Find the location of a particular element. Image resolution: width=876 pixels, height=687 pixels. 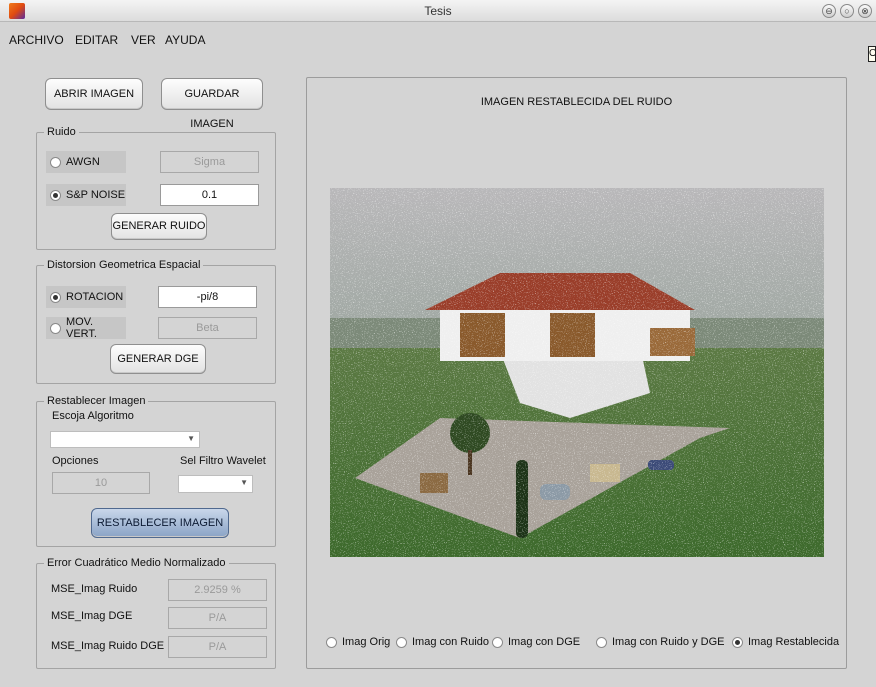

view-dge-label: Imag con DGE is located at coordinates (544, 642).